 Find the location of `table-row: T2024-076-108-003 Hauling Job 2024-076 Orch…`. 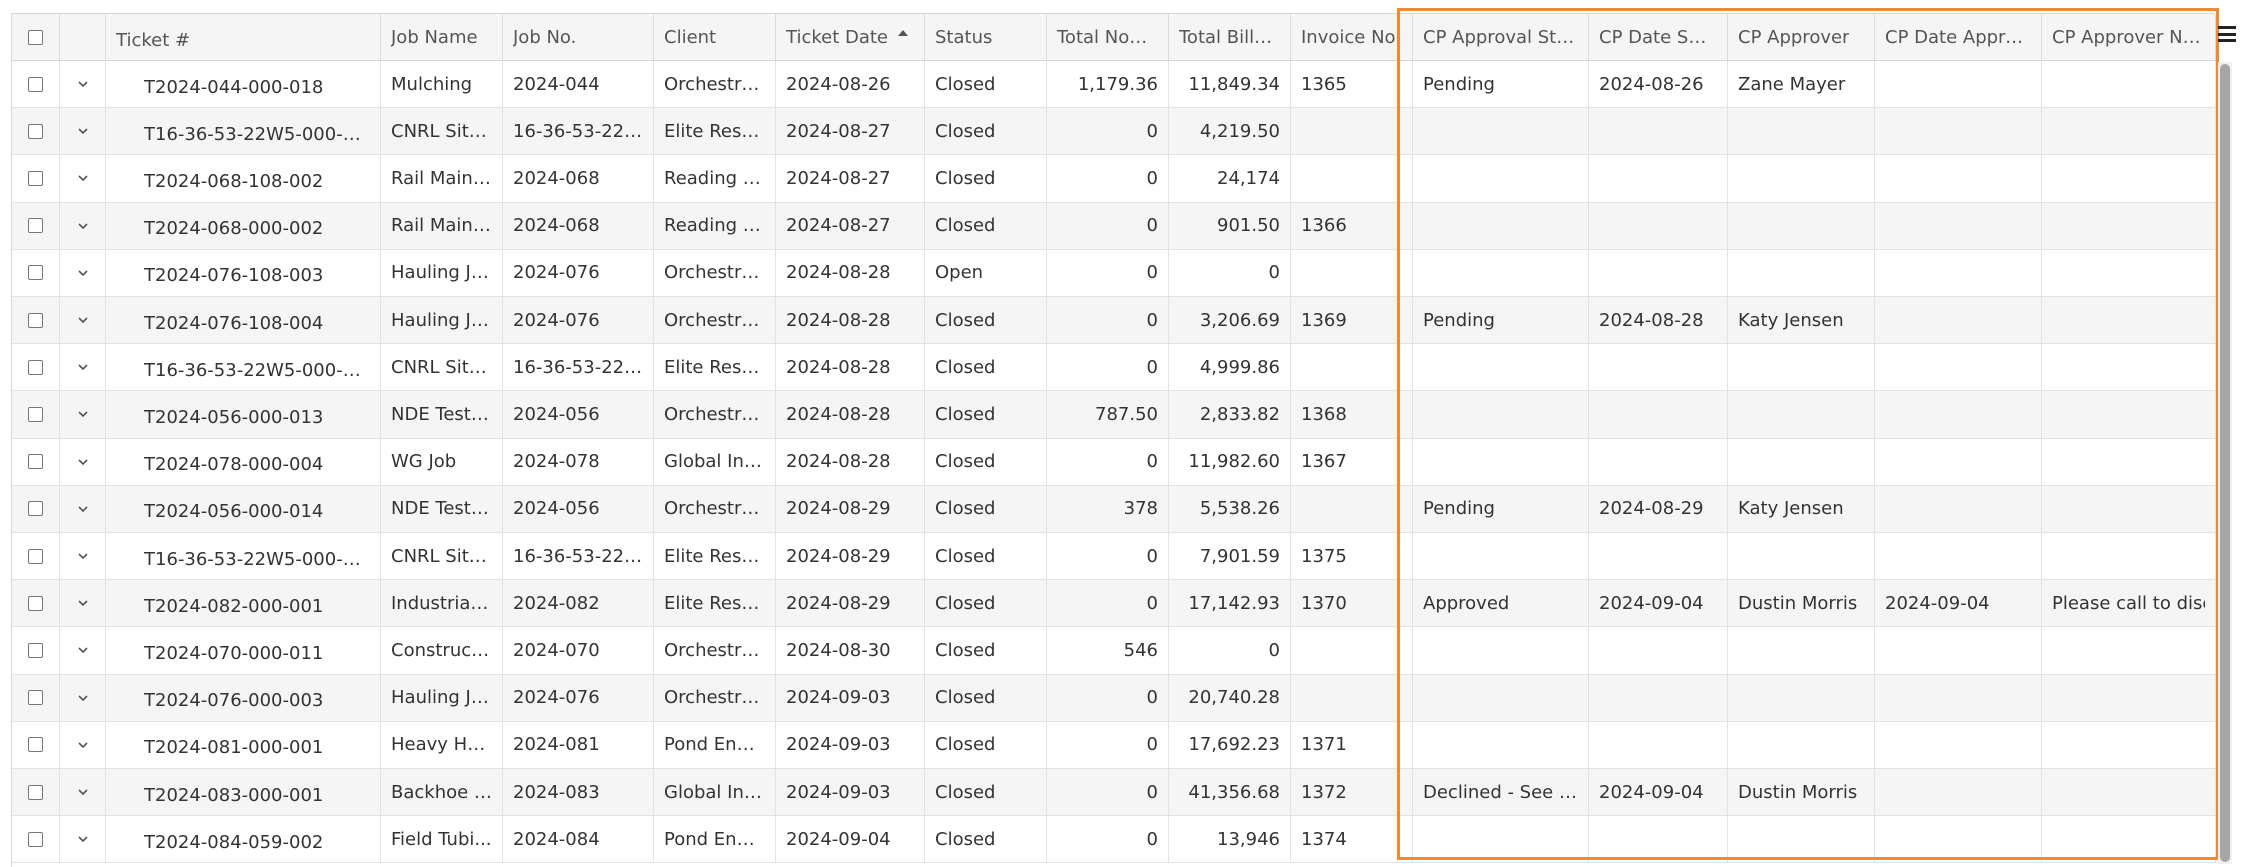

table-row: T2024-076-108-003 Hauling Job 2024-076 Orch… is located at coordinates (1114, 273).